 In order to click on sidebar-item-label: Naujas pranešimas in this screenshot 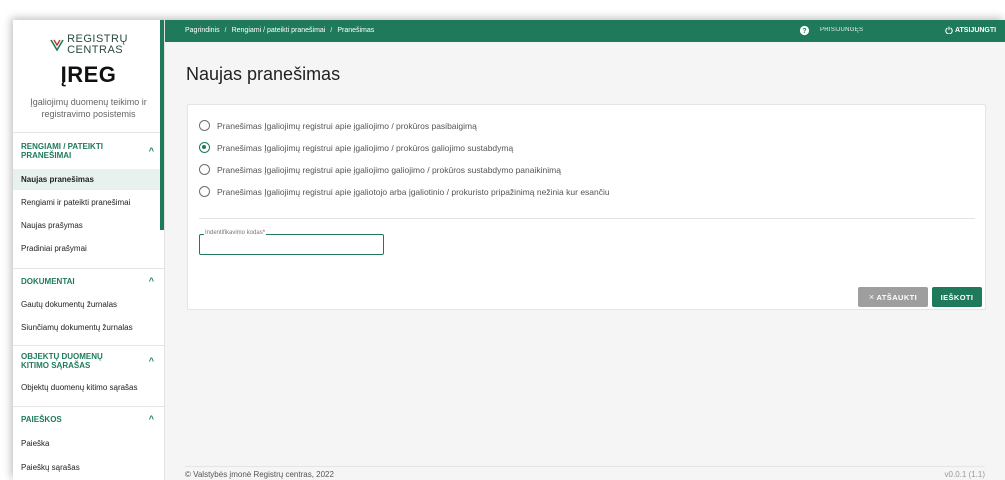, I will do `click(57, 179)`.